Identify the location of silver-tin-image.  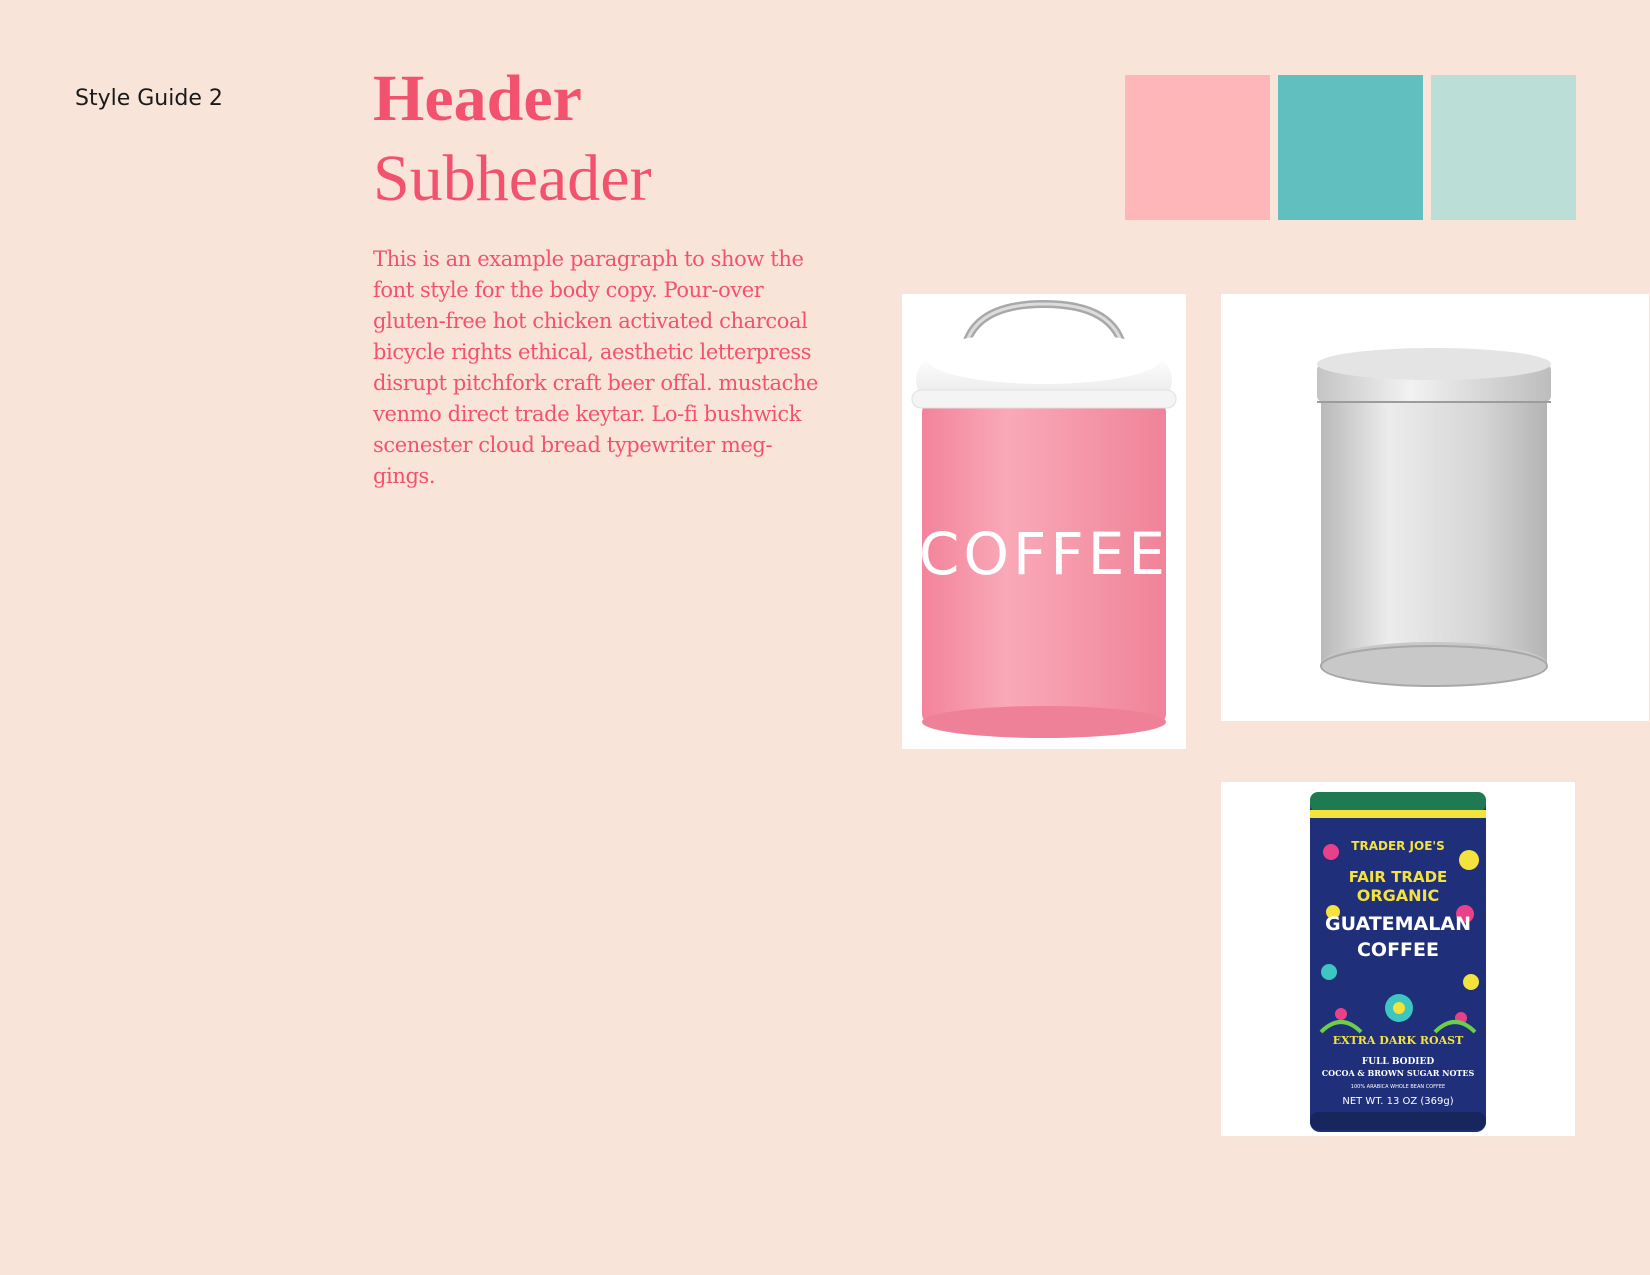
(1435, 507).